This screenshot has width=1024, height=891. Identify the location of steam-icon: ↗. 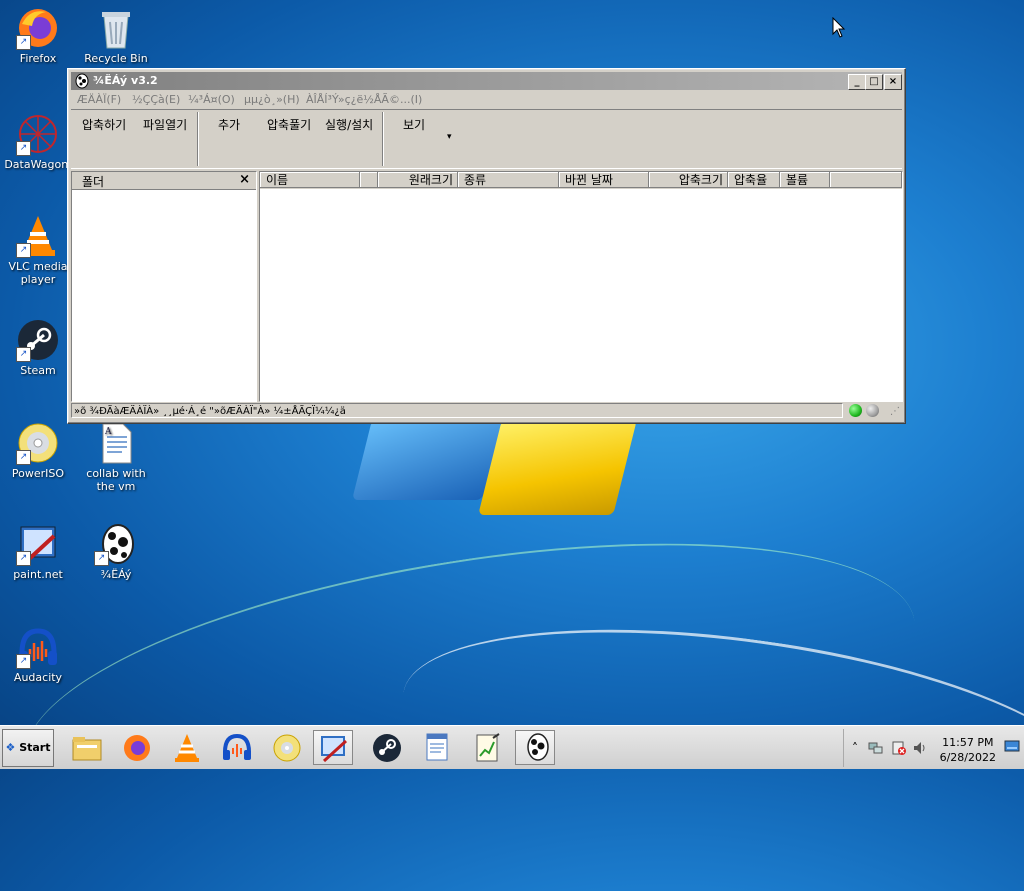
(38, 340).